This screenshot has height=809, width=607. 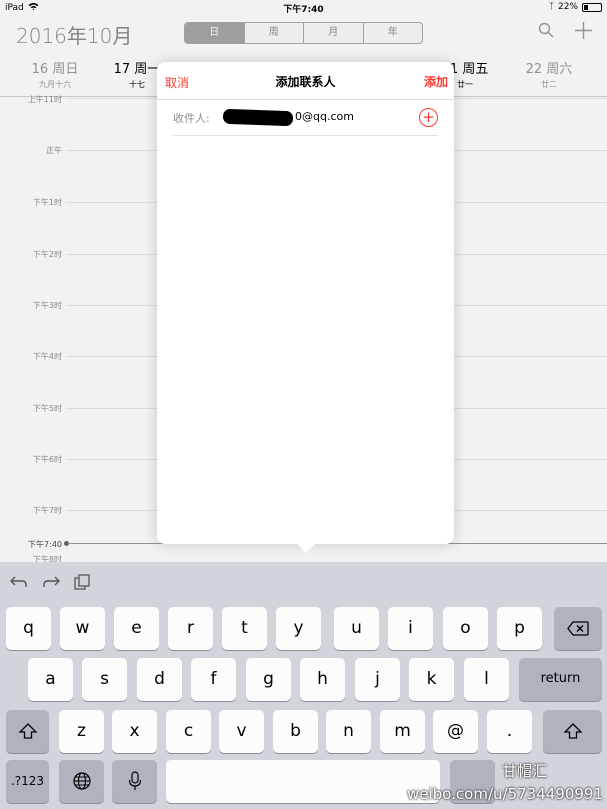 I want to click on key-i: i, so click(x=410, y=628).